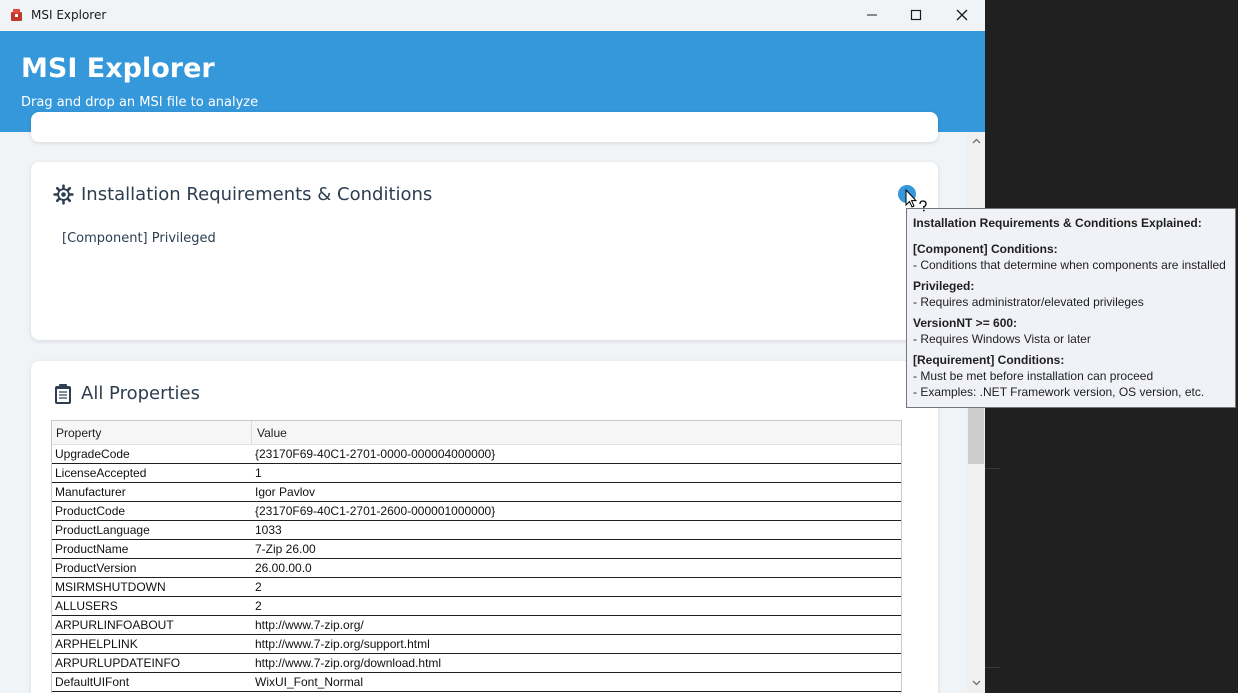  Describe the element at coordinates (102, 530) in the screenshot. I see `property-name-cell: ProductLanguage` at that location.